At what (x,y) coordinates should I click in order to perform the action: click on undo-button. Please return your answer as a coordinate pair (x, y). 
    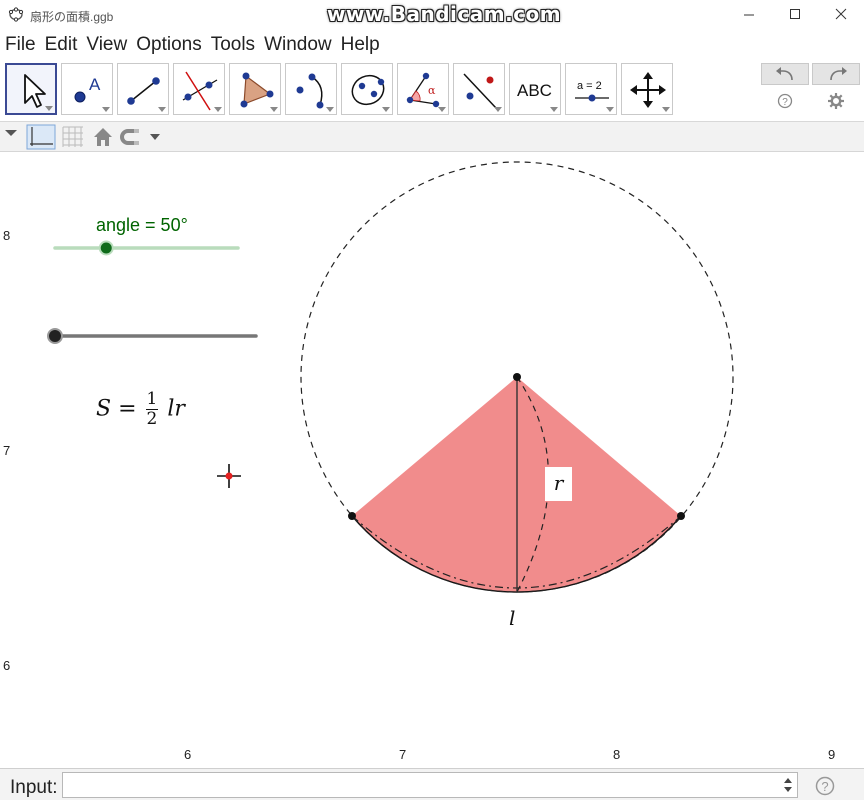
    Looking at the image, I should click on (785, 74).